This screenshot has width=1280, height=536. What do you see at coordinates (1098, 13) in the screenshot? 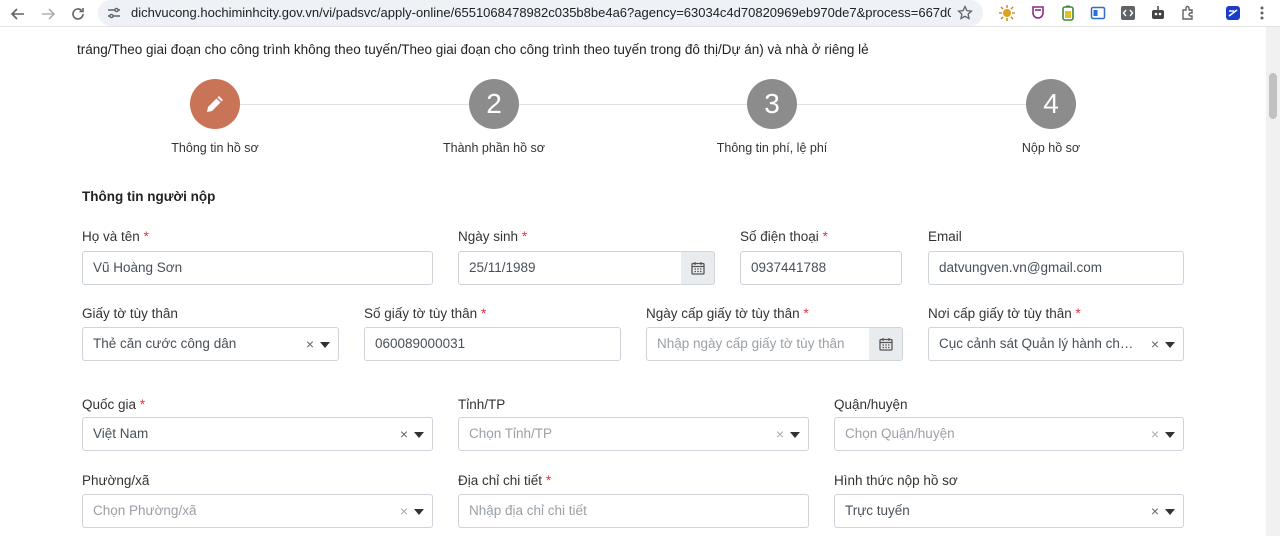
I see `extension-window-icon` at bounding box center [1098, 13].